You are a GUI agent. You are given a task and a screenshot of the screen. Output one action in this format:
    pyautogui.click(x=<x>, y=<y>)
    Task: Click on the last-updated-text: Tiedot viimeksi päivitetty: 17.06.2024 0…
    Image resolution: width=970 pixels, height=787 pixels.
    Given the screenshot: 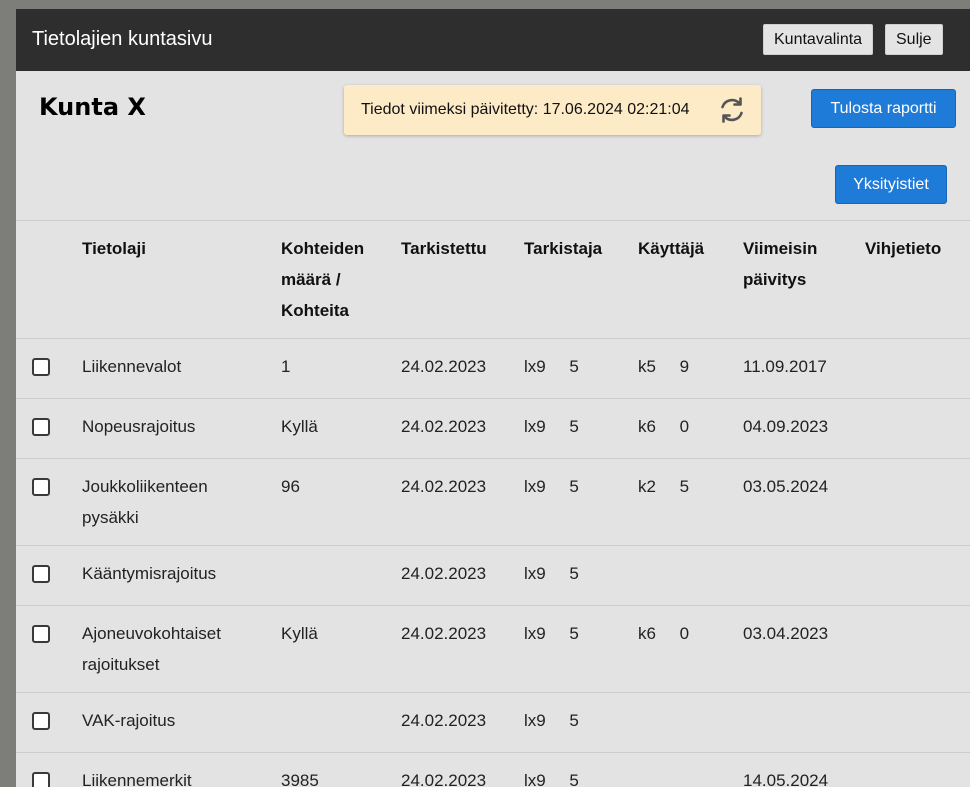 What is the action you would take?
    pyautogui.click(x=525, y=109)
    